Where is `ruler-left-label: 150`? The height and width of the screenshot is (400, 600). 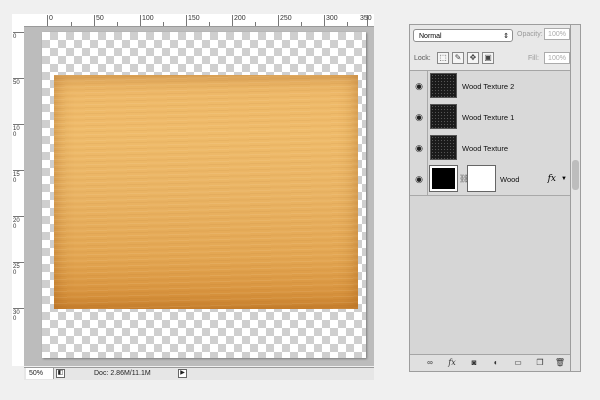 ruler-left-label: 150 is located at coordinates (16, 178).